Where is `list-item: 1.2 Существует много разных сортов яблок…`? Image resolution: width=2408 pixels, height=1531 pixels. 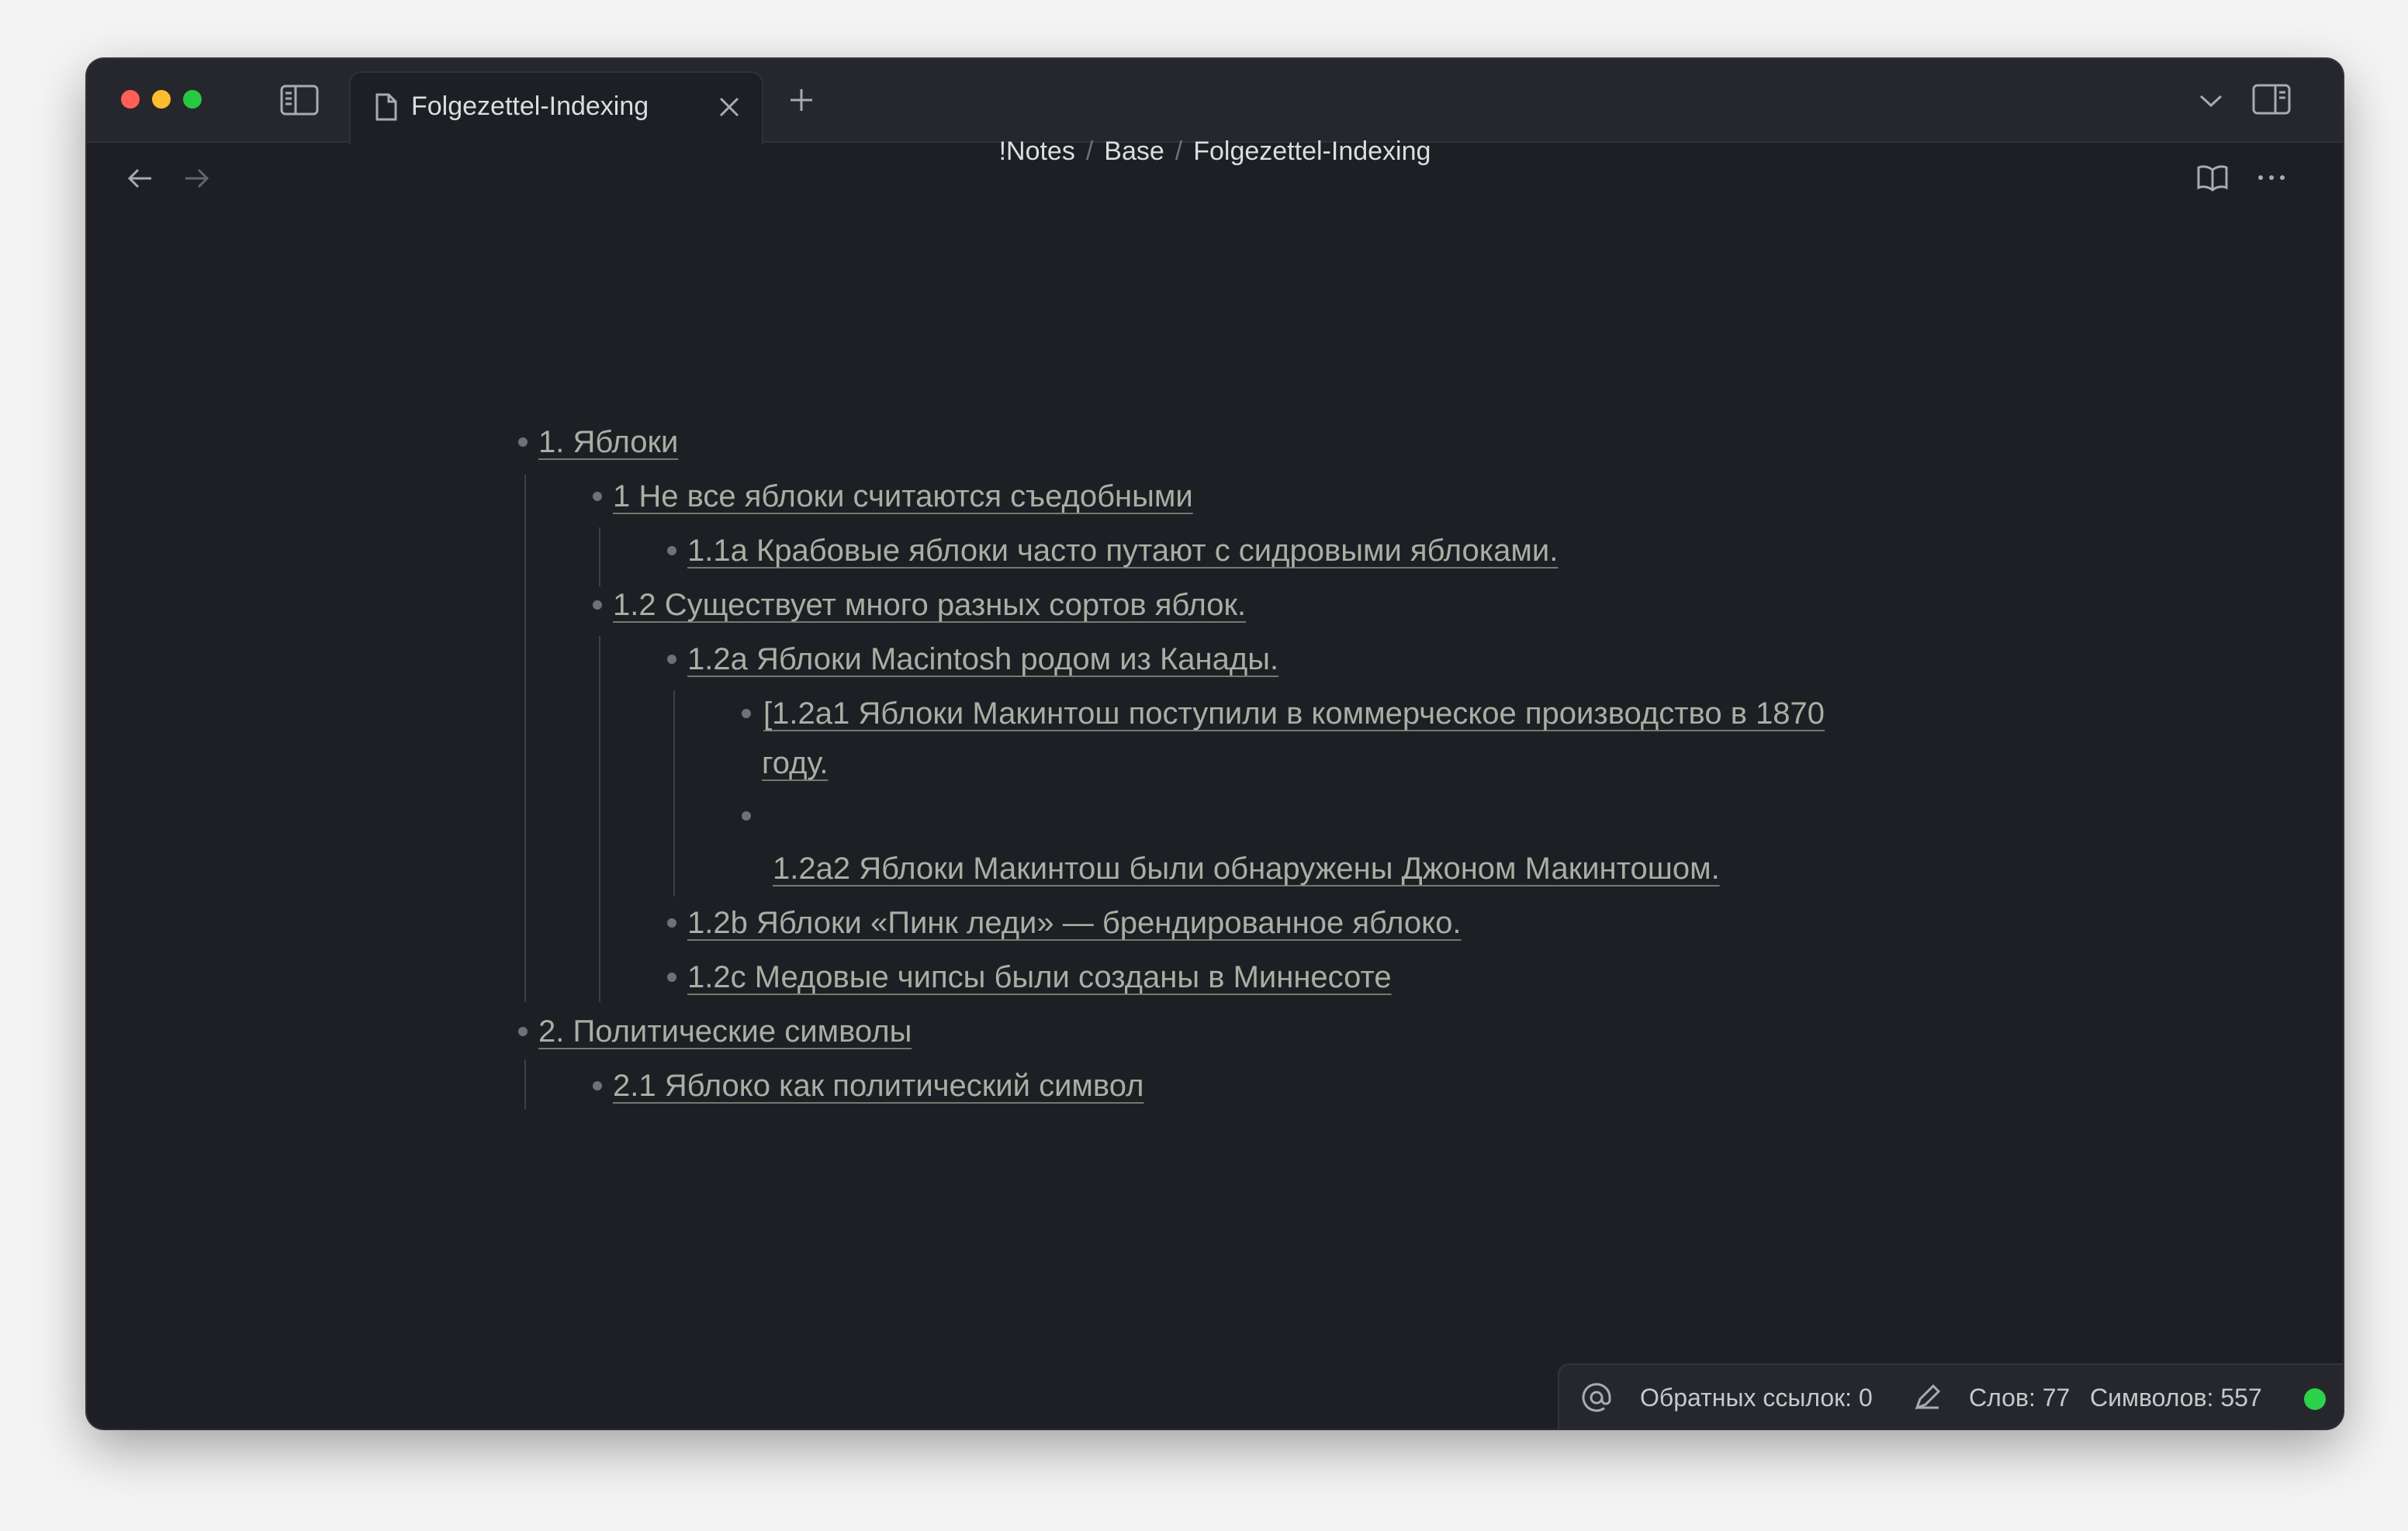
list-item: 1.2 Существует много разных сортов яблок… is located at coordinates (929, 605).